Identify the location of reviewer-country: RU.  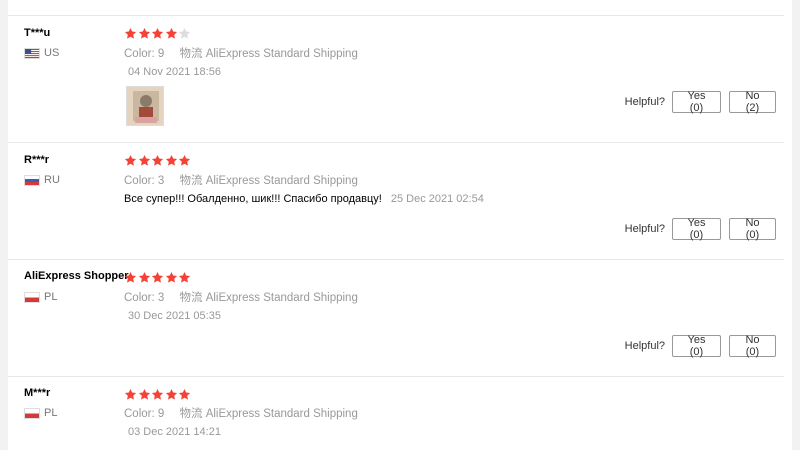
(52, 180).